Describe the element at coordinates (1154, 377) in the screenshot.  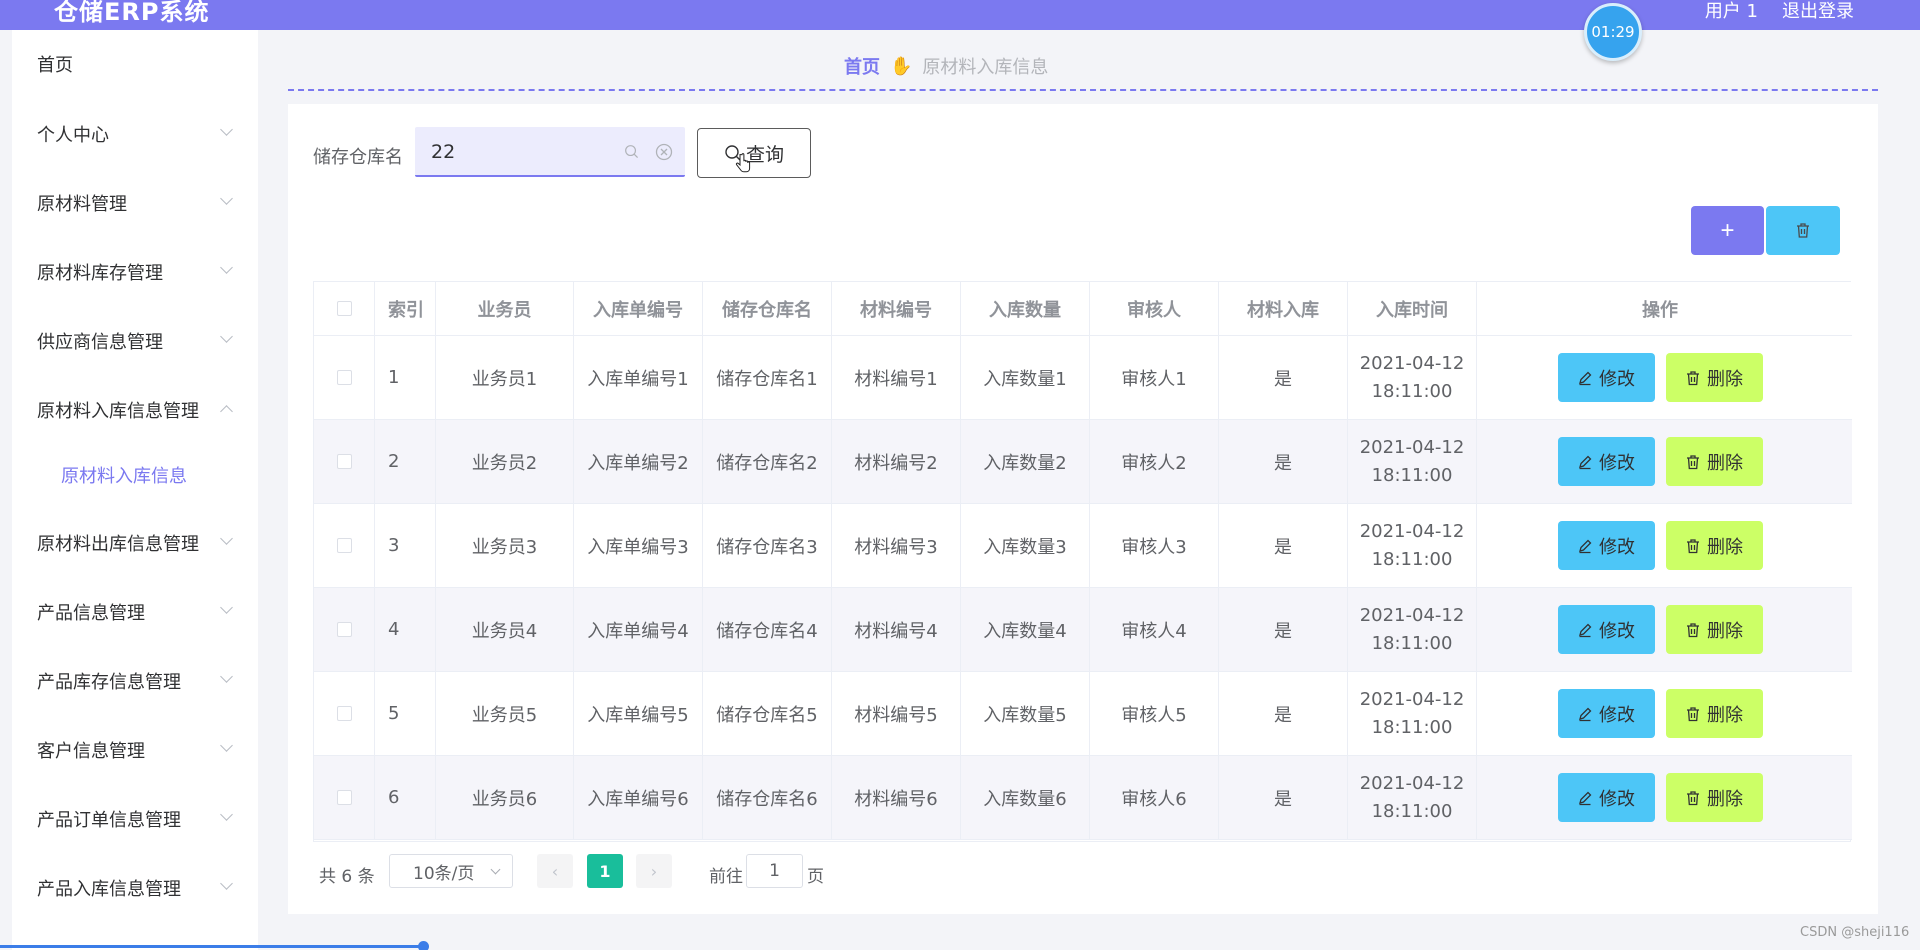
I see `cell-reviewer: 审核人1` at that location.